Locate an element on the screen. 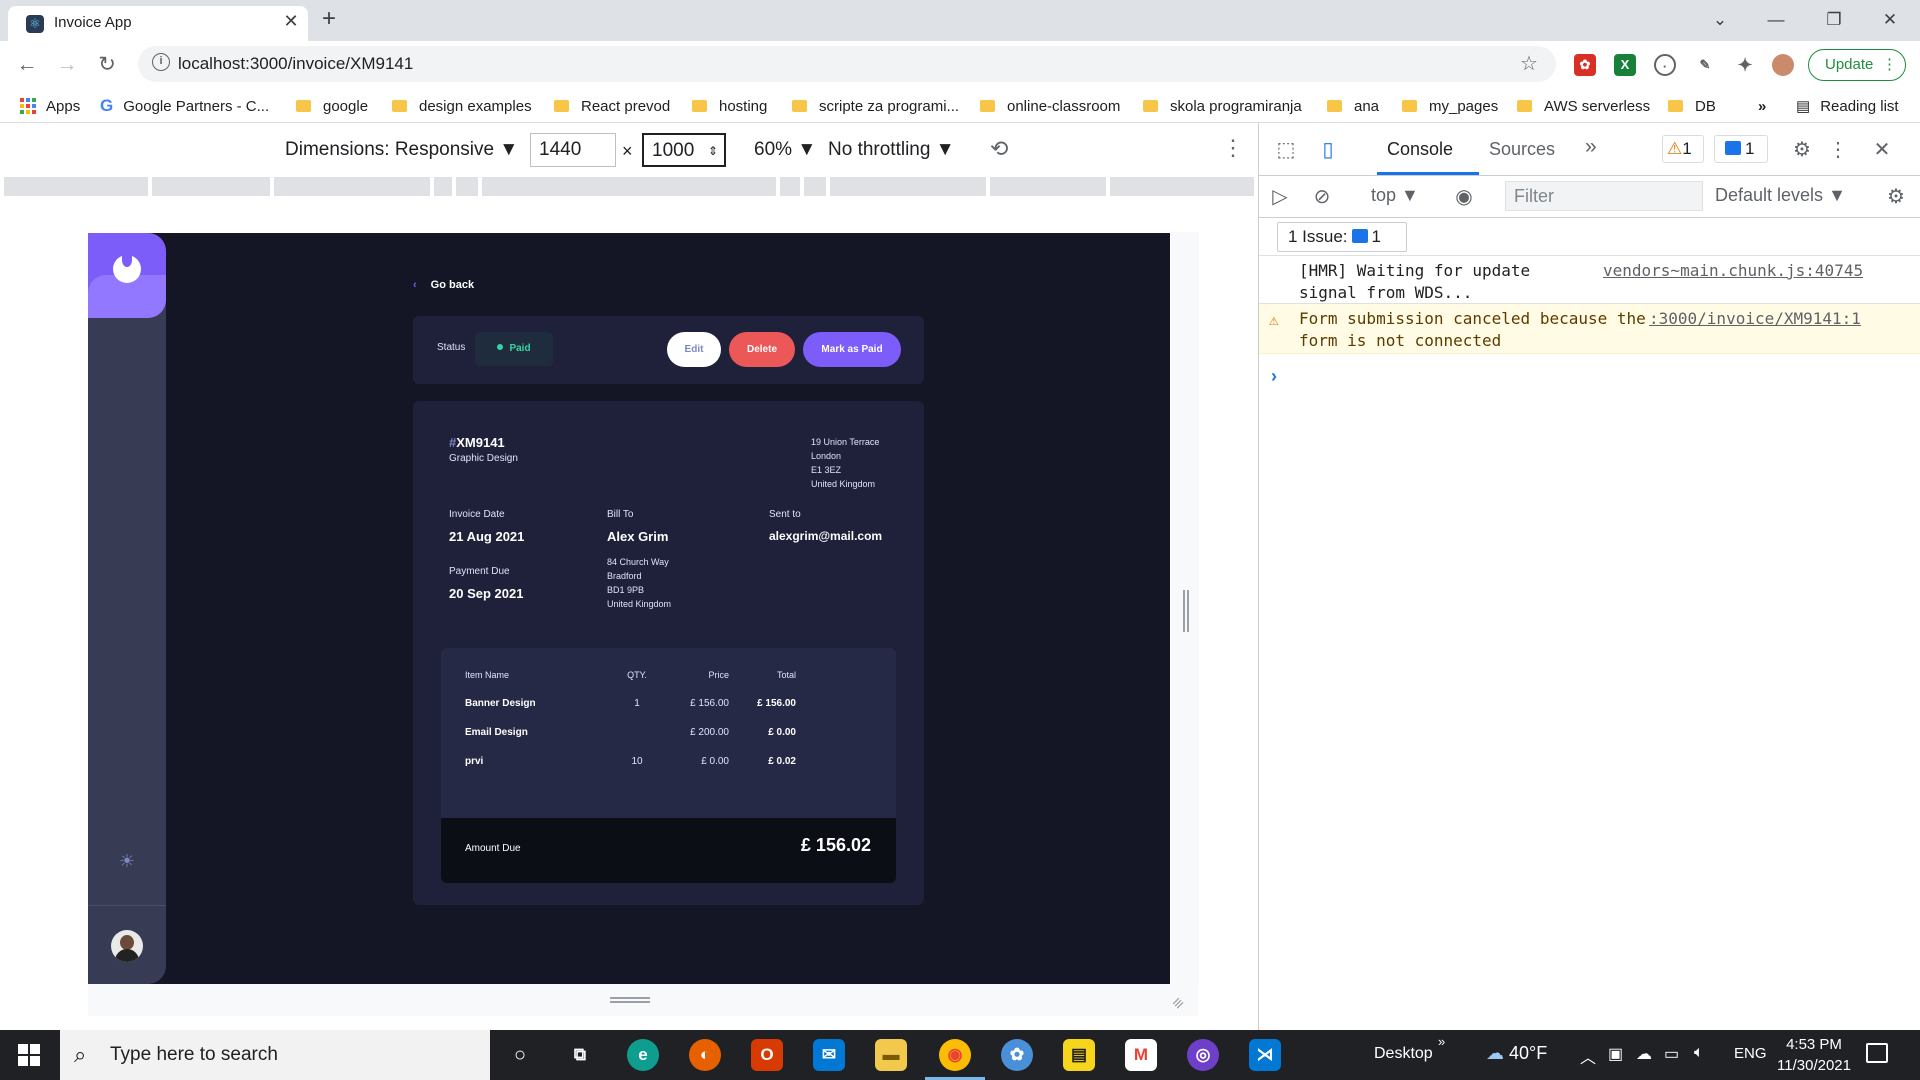 The height and width of the screenshot is (1080, 1920). firefox-icon: ◐ is located at coordinates (705, 1055).